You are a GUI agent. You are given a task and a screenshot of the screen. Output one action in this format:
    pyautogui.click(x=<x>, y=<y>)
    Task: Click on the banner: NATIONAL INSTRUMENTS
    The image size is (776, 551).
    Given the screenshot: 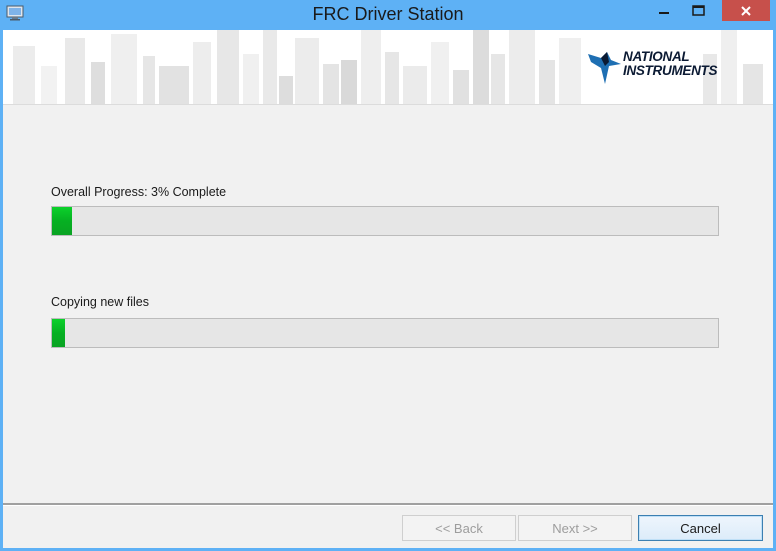 What is the action you would take?
    pyautogui.click(x=388, y=67)
    